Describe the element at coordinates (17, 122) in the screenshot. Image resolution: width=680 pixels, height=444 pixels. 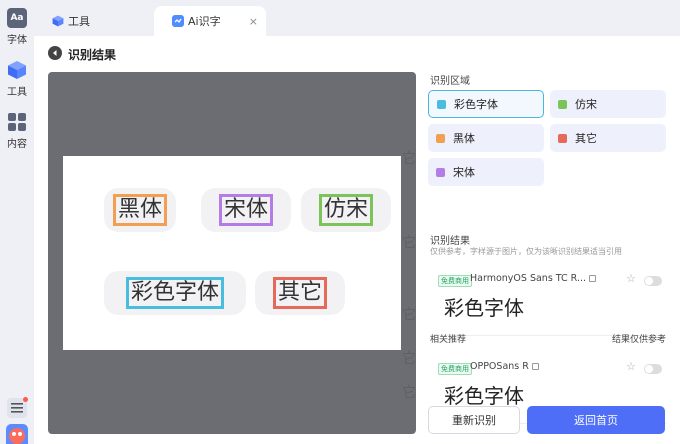
I see `grid-icon` at that location.